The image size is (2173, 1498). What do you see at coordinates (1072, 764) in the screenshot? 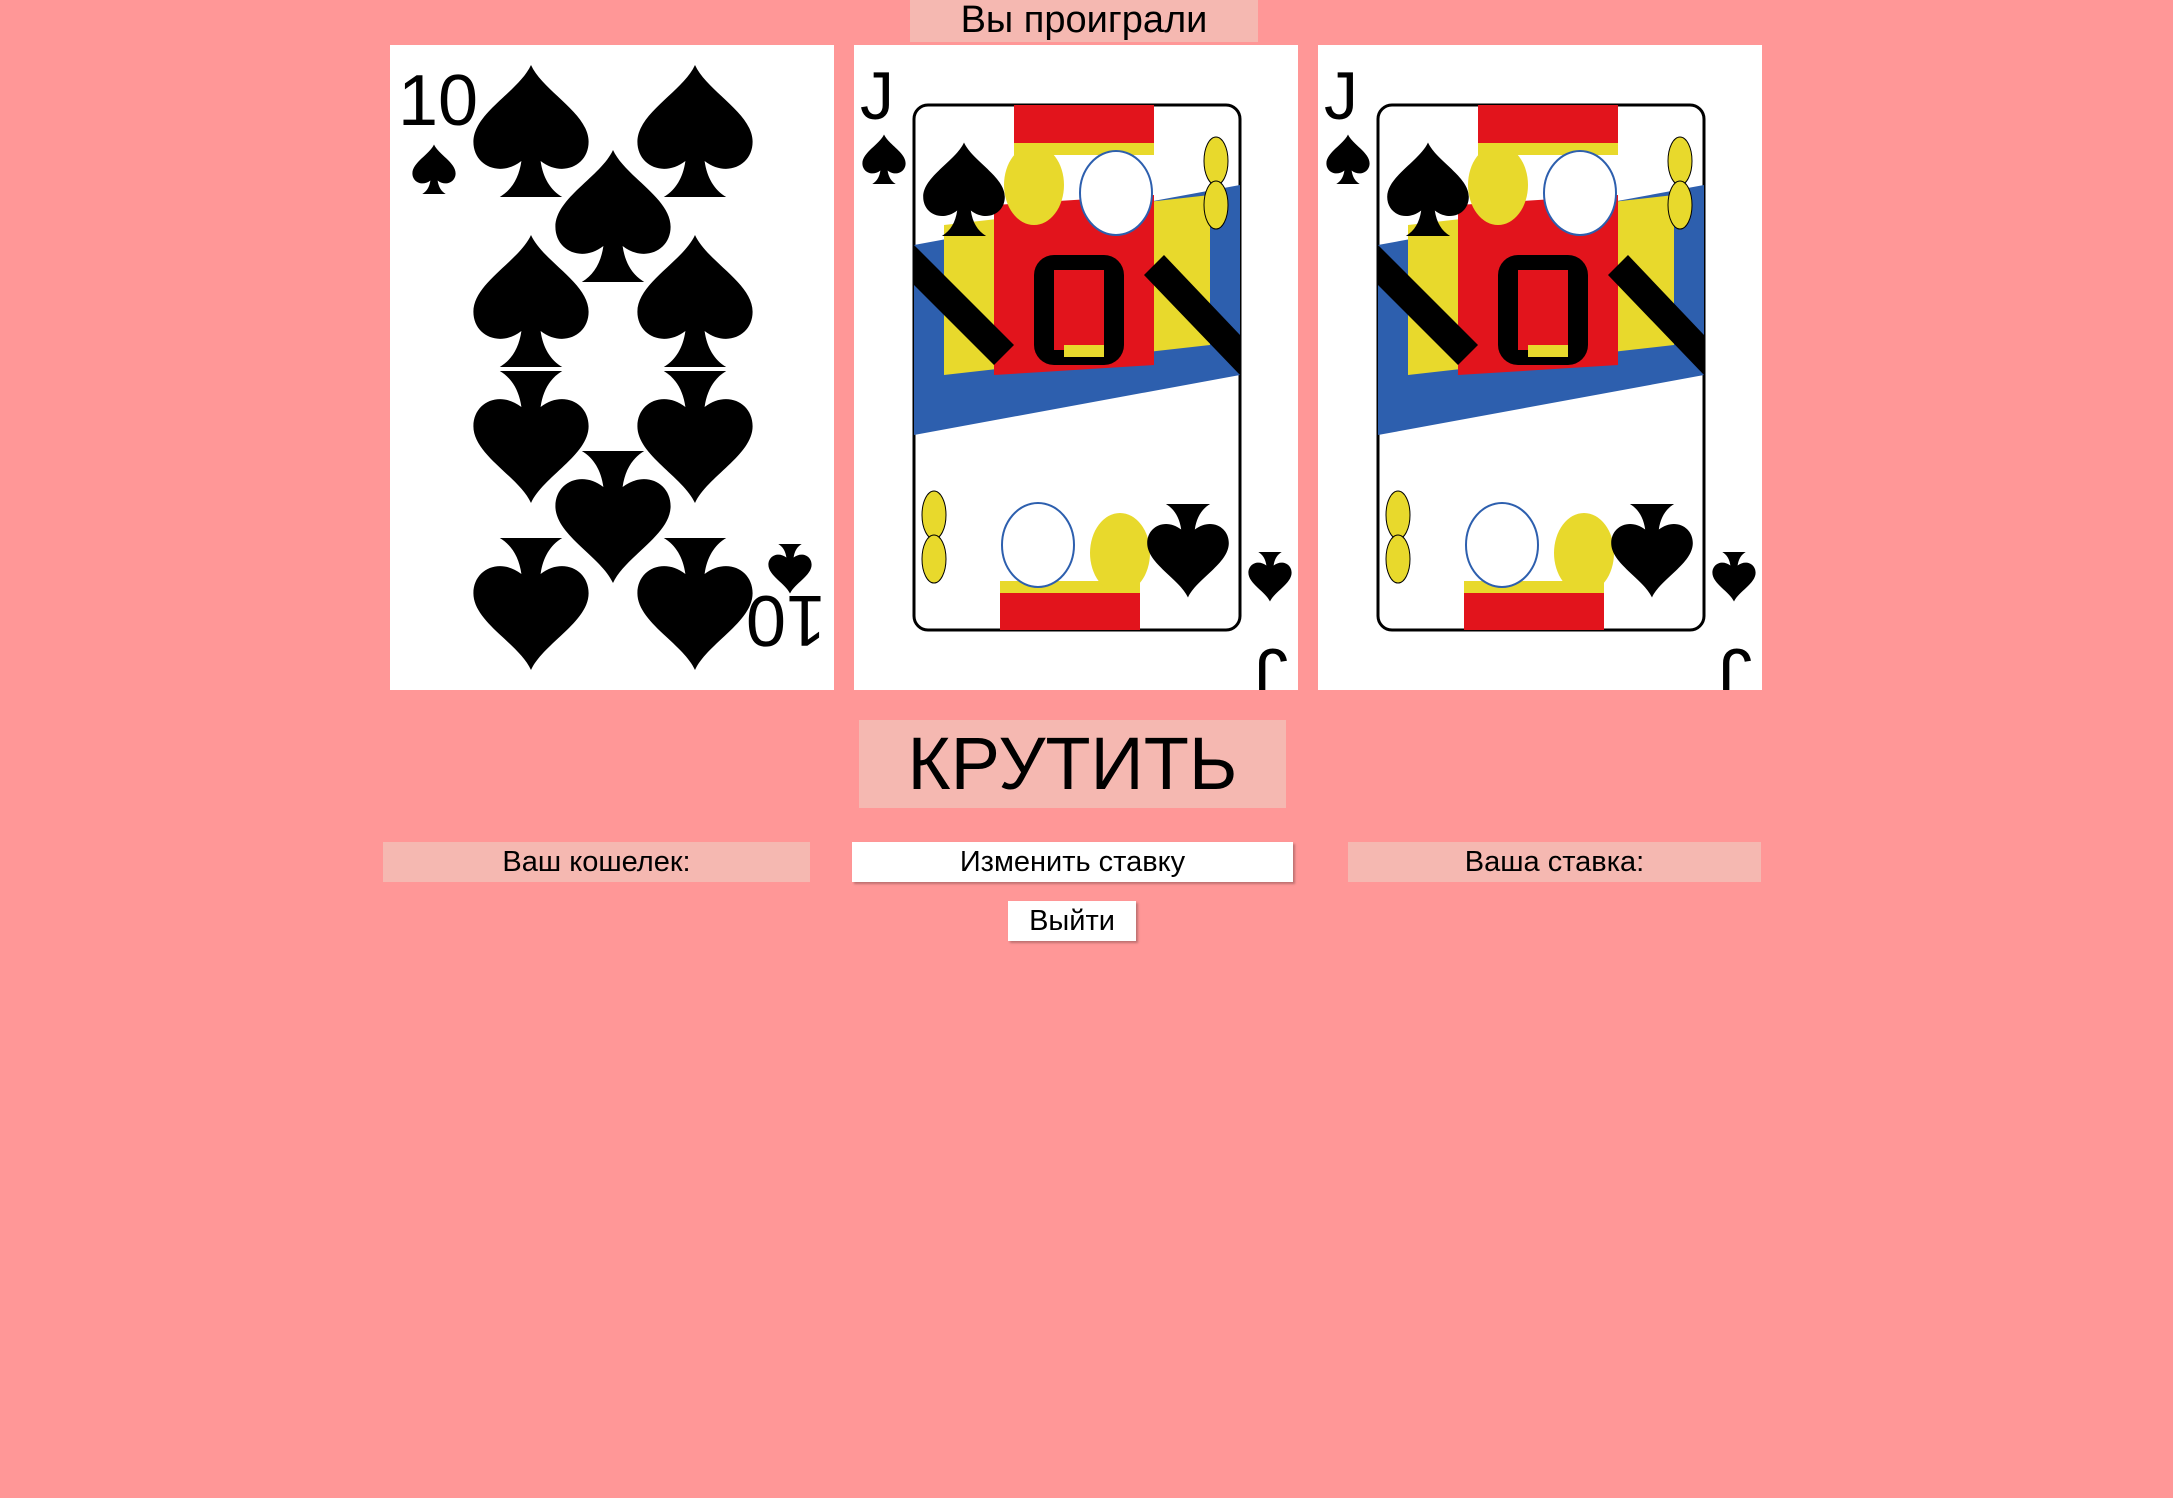
I see `spin-button: КРУТИТЬ` at bounding box center [1072, 764].